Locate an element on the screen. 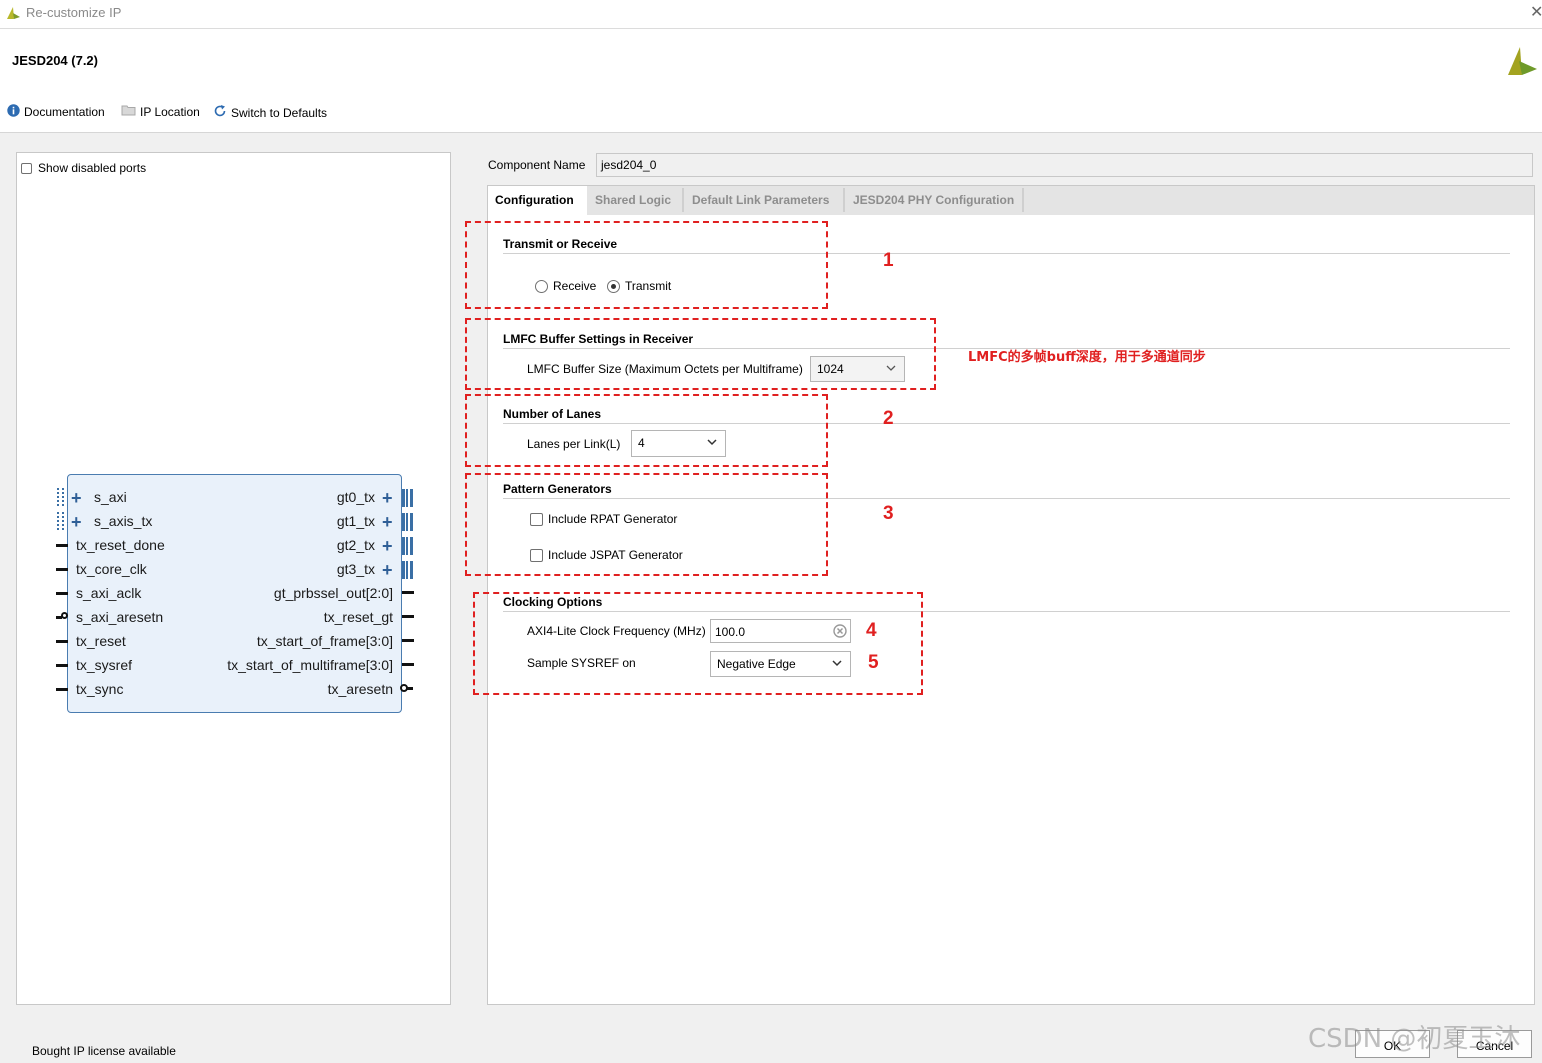  annotation-number-4: 4 is located at coordinates (871, 630).